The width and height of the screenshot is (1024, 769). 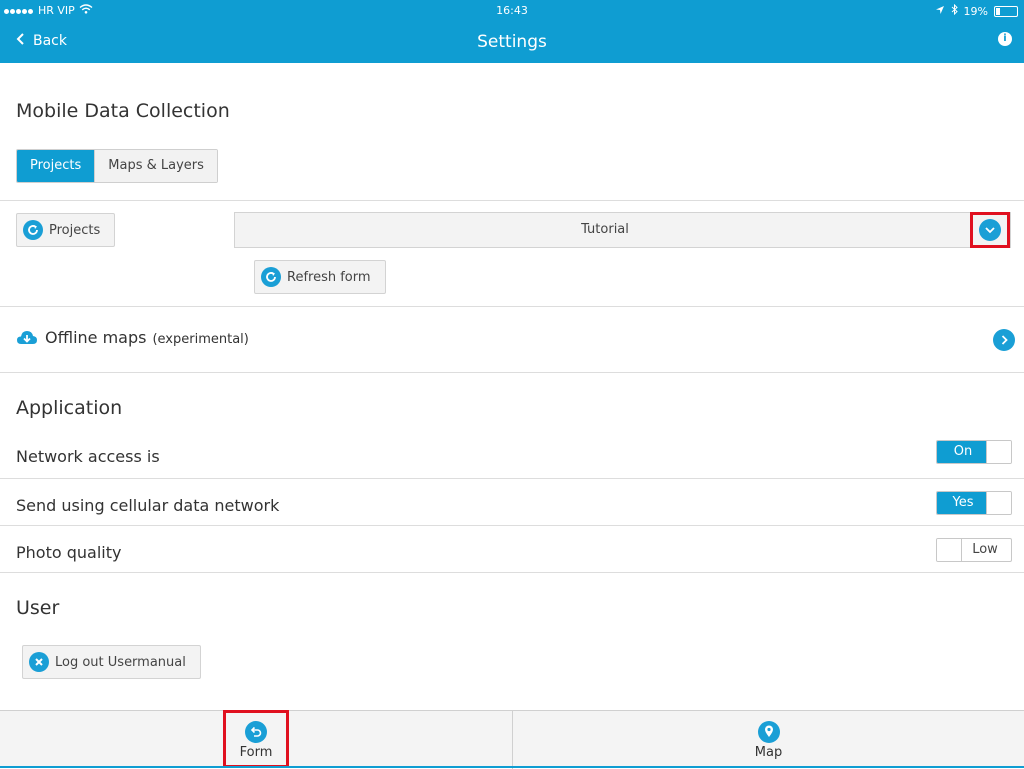 I want to click on logout-label: Log out Usermanual, so click(x=120, y=662).